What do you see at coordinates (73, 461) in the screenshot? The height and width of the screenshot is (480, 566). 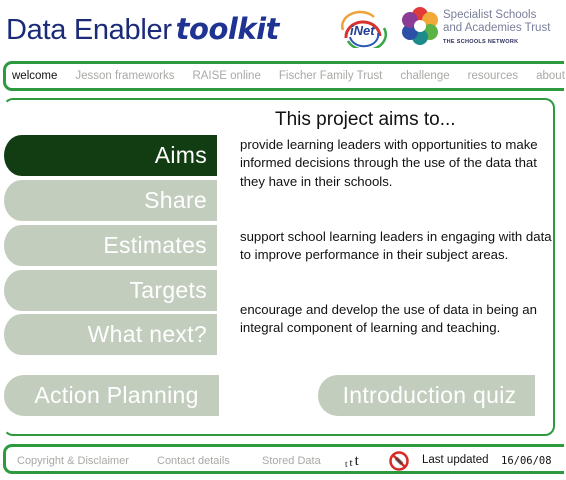 I see `copyright-link: Copyright & Disclaimer` at bounding box center [73, 461].